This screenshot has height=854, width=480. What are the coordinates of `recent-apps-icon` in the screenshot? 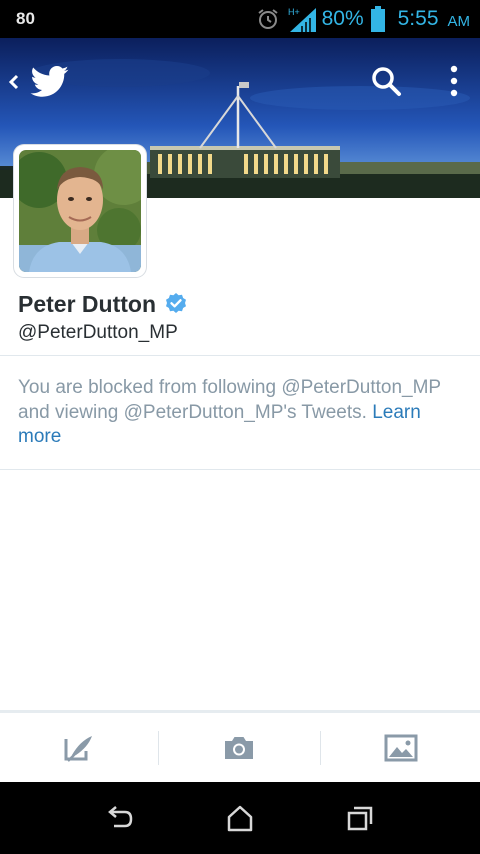 It's located at (360, 818).